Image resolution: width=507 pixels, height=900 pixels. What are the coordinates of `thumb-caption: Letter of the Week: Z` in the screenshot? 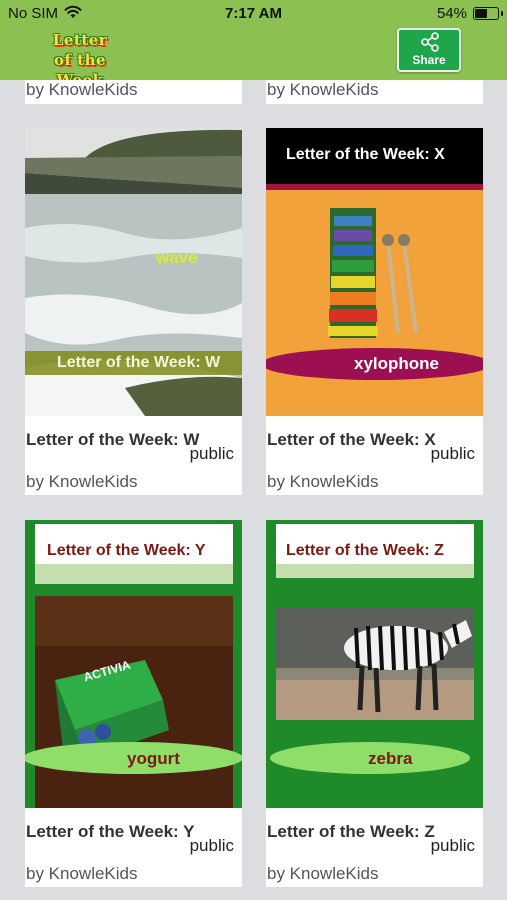 It's located at (365, 550).